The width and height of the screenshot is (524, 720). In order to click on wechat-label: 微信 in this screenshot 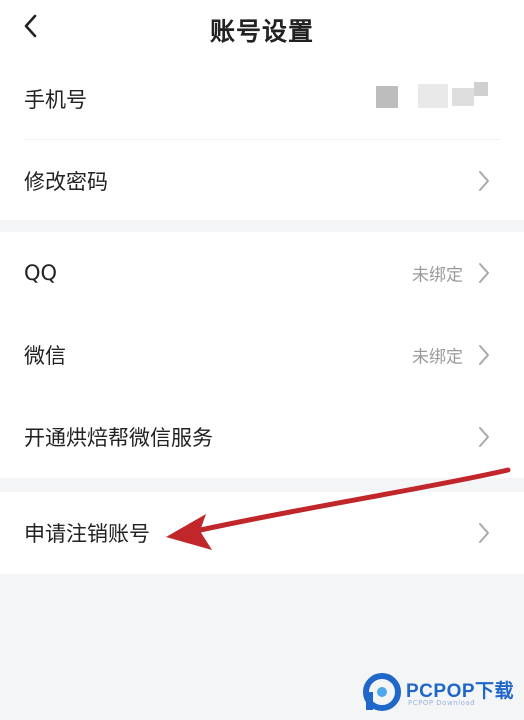, I will do `click(45, 356)`.